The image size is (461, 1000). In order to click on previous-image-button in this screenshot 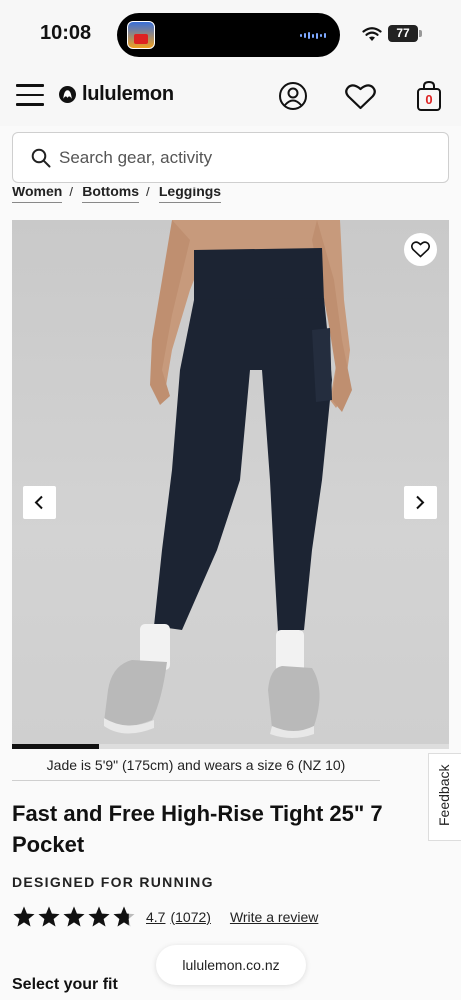, I will do `click(39, 502)`.